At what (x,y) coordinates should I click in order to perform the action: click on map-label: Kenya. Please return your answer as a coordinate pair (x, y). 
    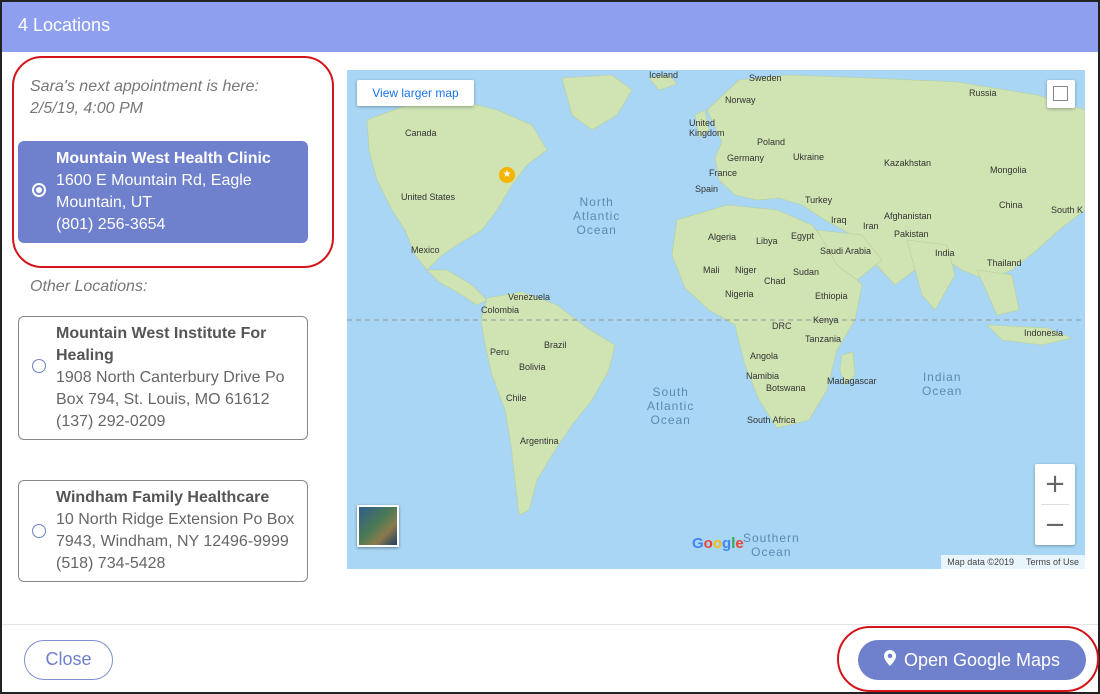
    Looking at the image, I should click on (826, 320).